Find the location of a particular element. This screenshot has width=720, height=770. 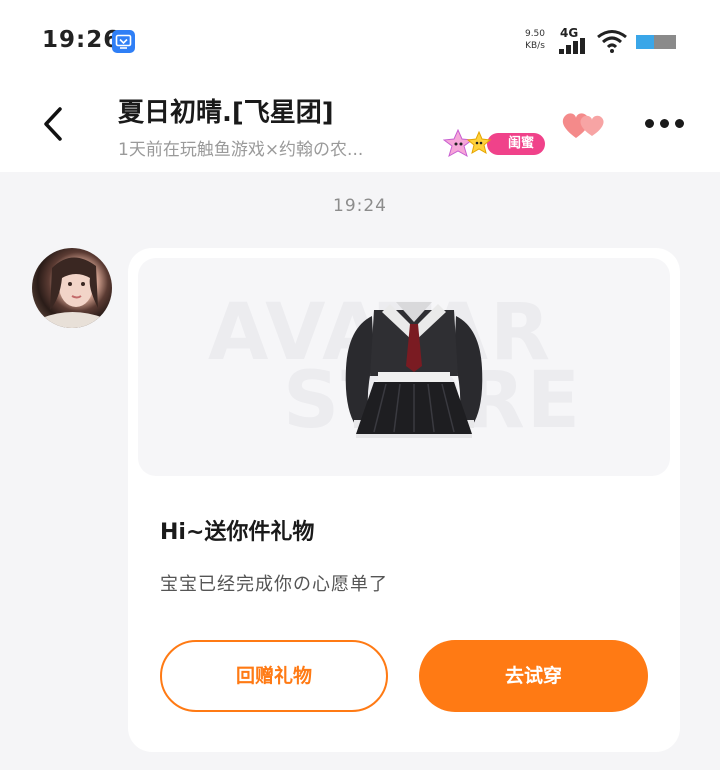

avatar is located at coordinates (72, 288).